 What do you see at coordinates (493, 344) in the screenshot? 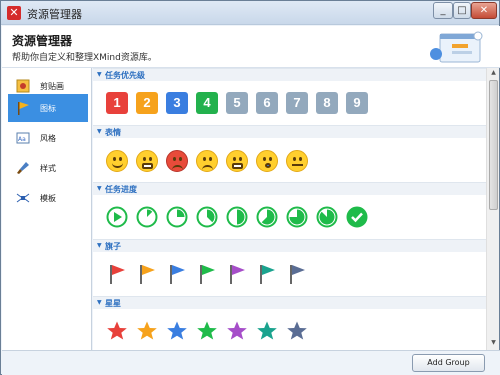
I see `scroll-down-icon: ▼` at bounding box center [493, 344].